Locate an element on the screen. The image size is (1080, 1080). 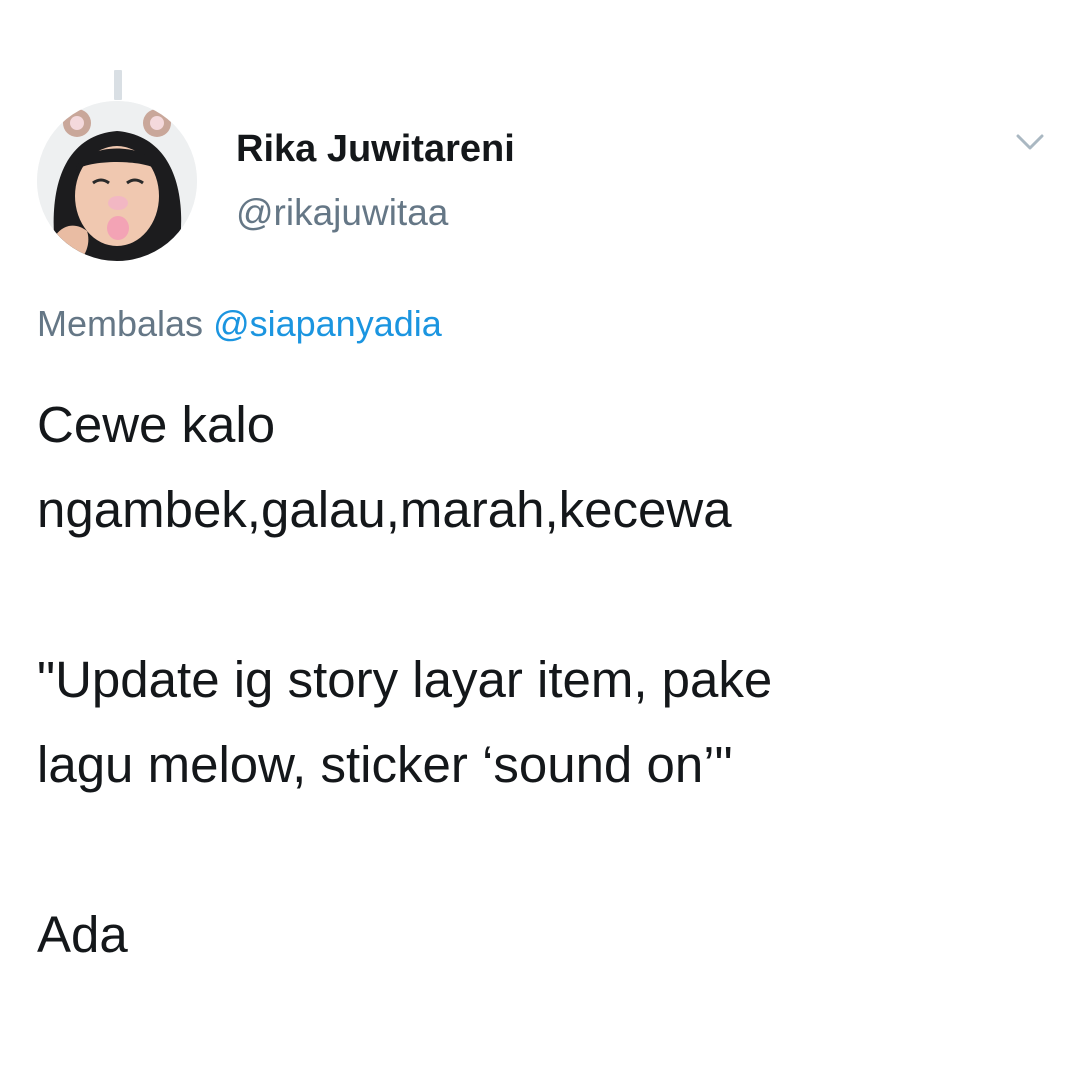
reply-mention-link: @siapanyadia is located at coordinates (327, 323).